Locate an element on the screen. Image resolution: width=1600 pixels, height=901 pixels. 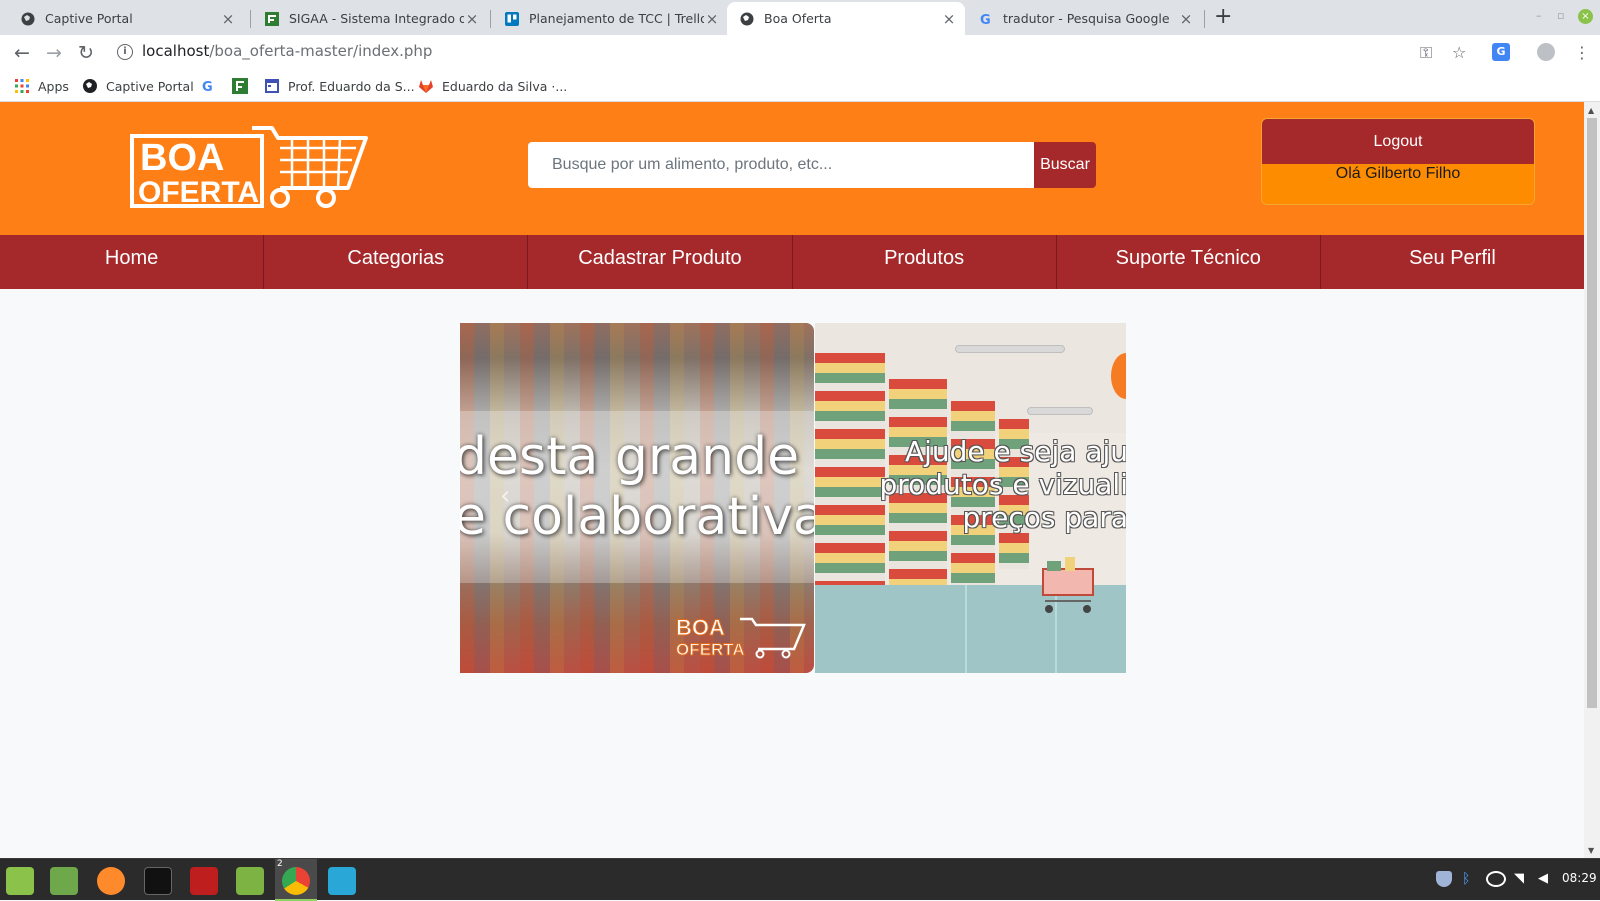
carousel-prev-icon: ‹ is located at coordinates (505, 496).